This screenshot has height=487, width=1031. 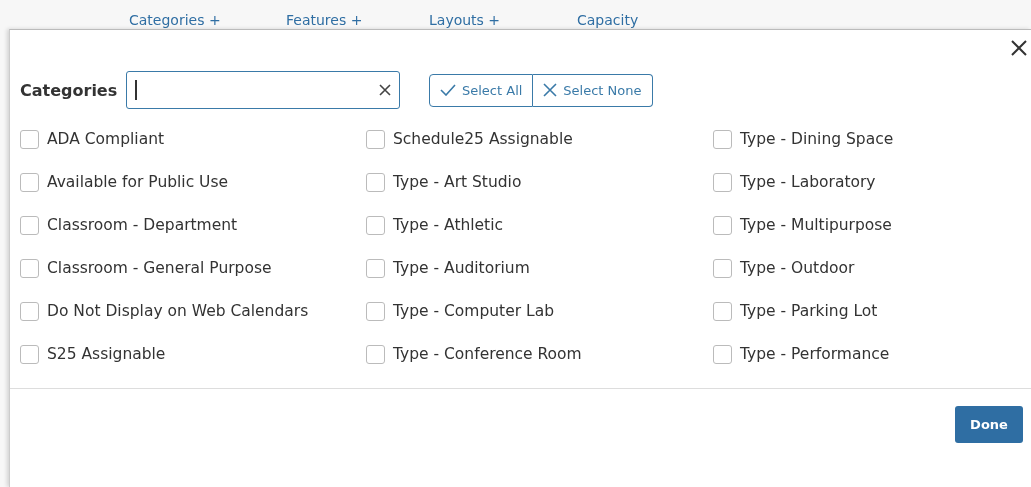 I want to click on filter-tab: Capacity, so click(x=608, y=20).